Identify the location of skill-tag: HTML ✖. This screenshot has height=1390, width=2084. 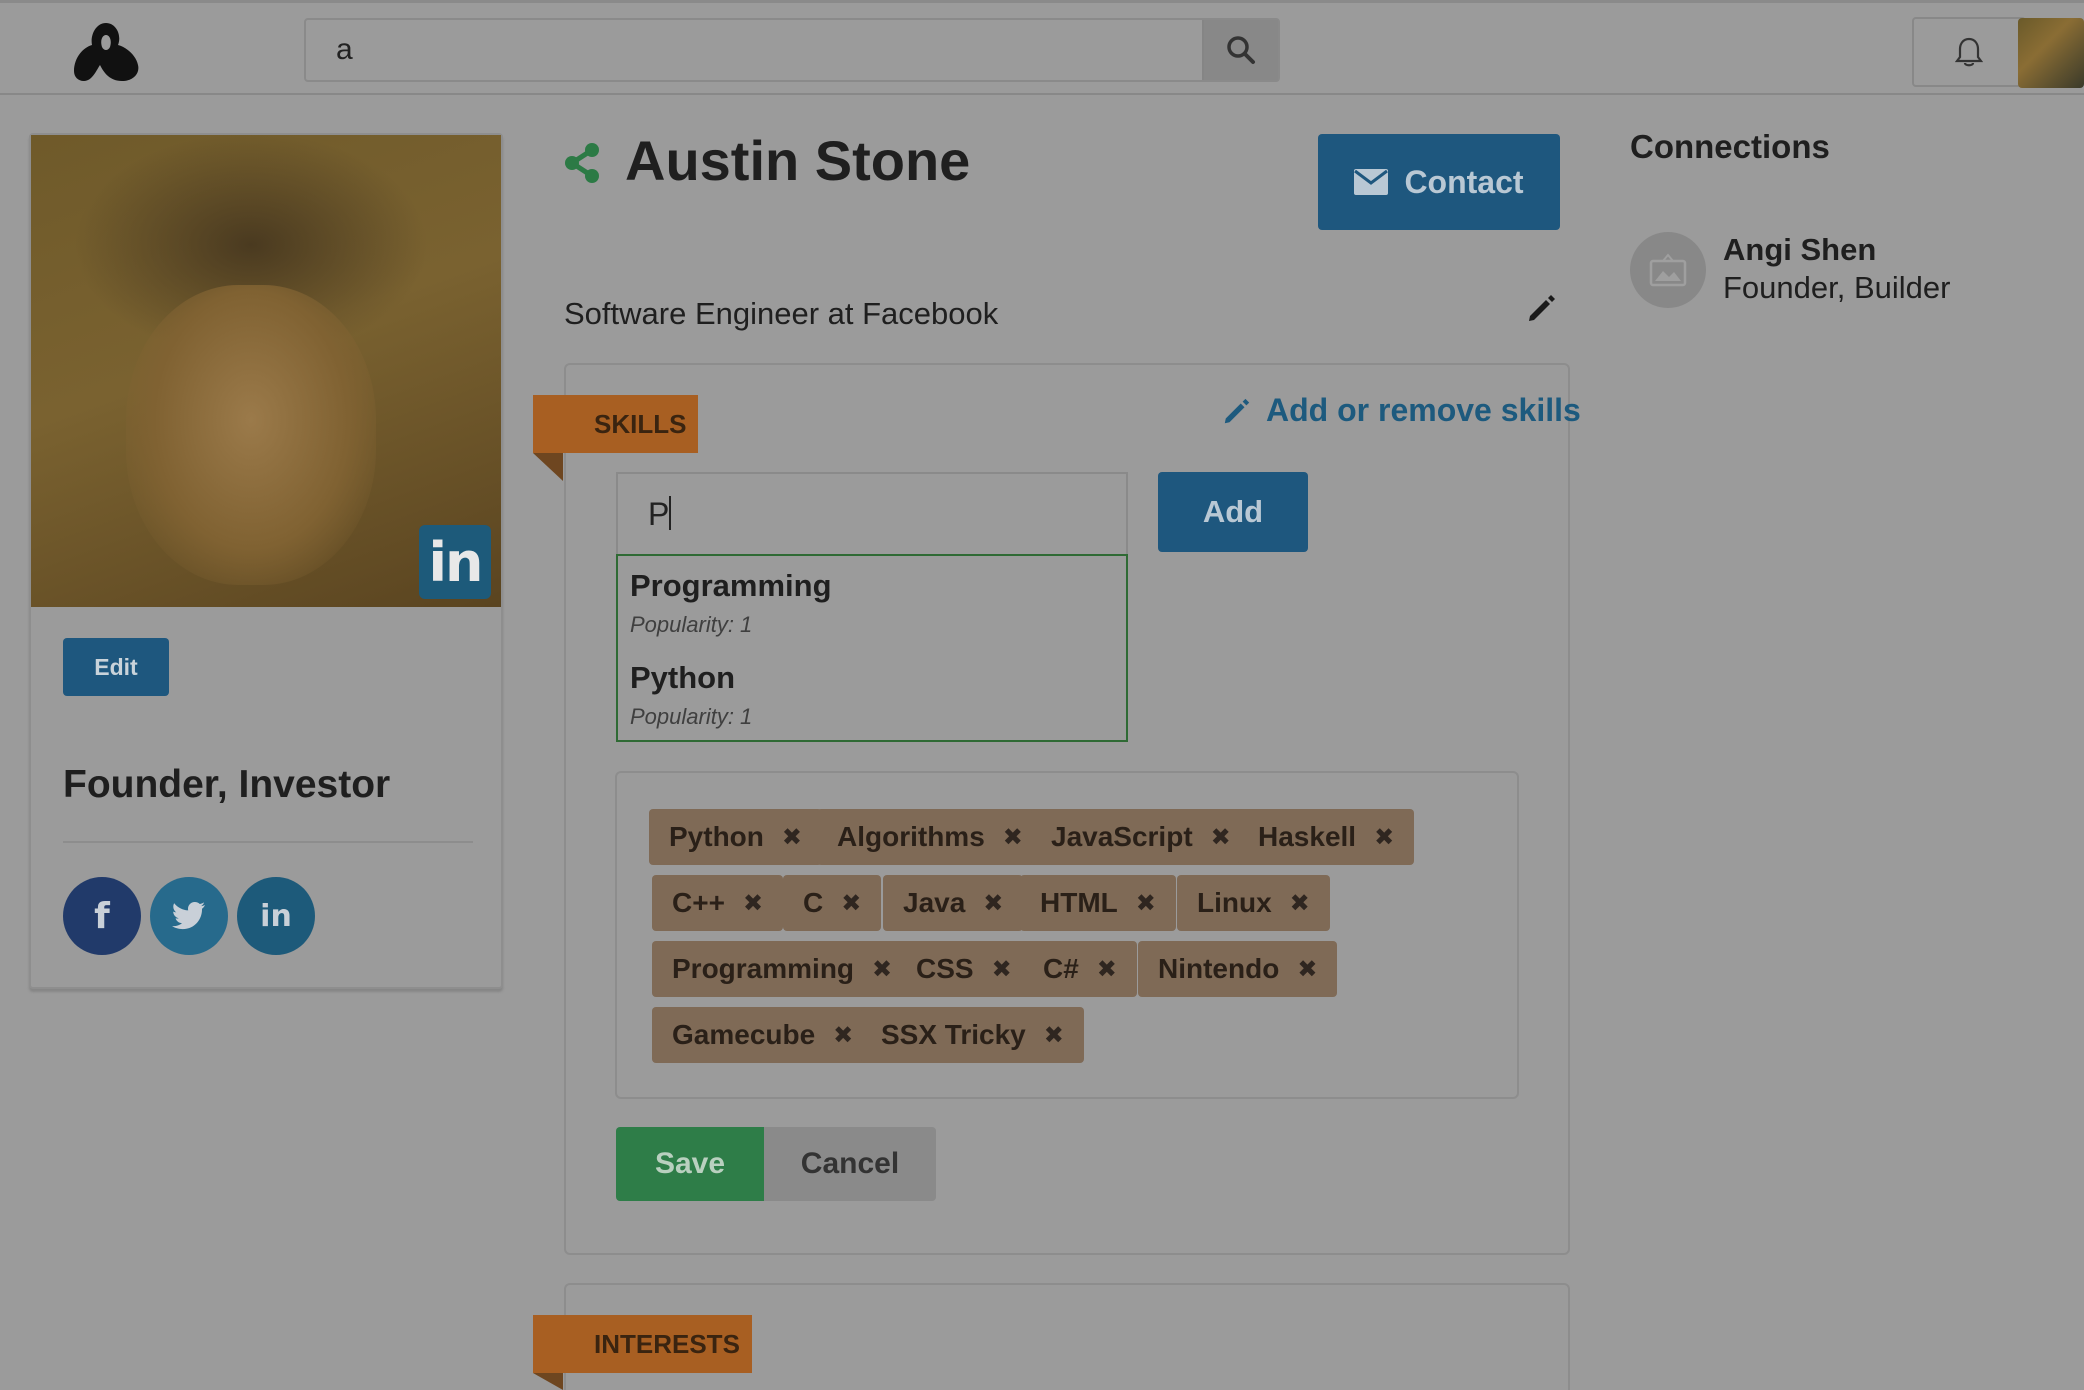
(1098, 903).